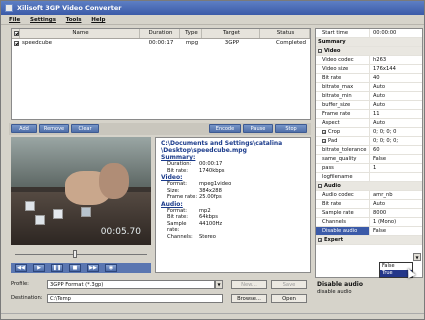 The image size is (425, 320). Describe the element at coordinates (225, 128) in the screenshot. I see `encode-button: Encode` at that location.